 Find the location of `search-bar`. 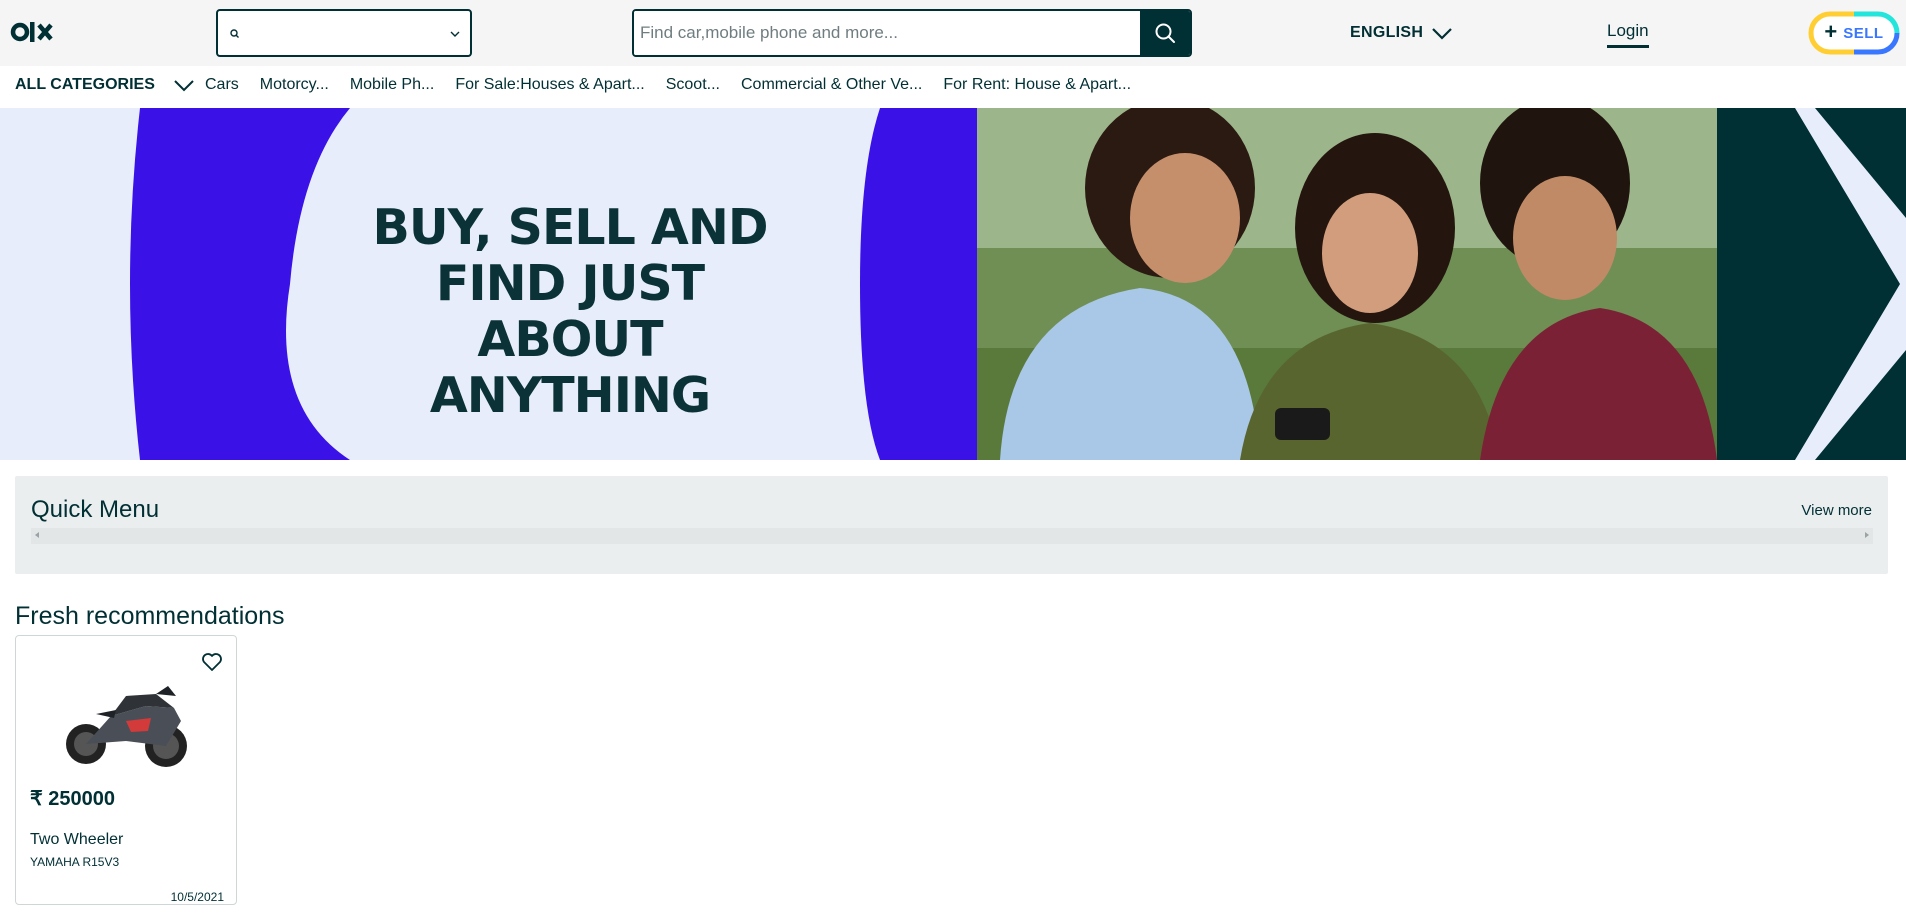

search-bar is located at coordinates (912, 33).